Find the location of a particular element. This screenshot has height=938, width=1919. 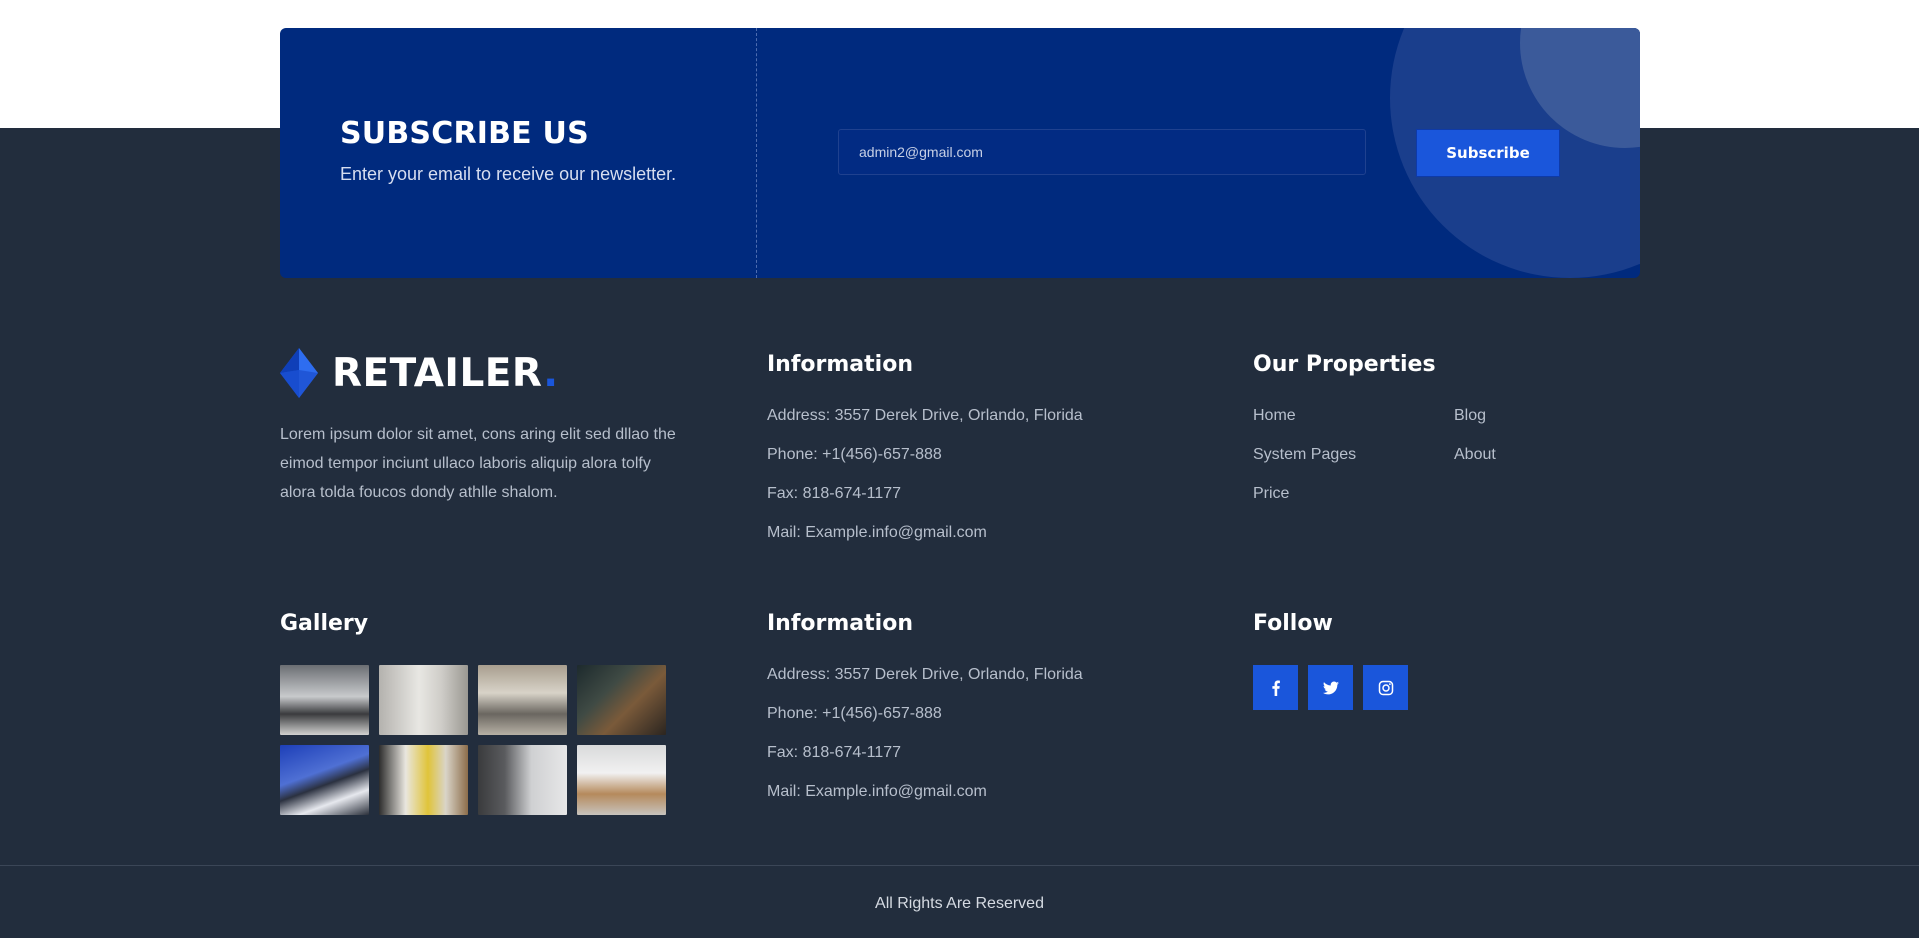

brand-name-text: RETAILER is located at coordinates (438, 373).